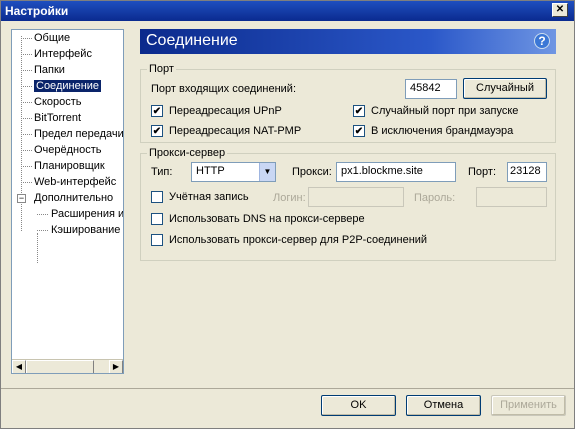  Describe the element at coordinates (312, 172) in the screenshot. I see `proxy-host-label: Прокси:` at that location.